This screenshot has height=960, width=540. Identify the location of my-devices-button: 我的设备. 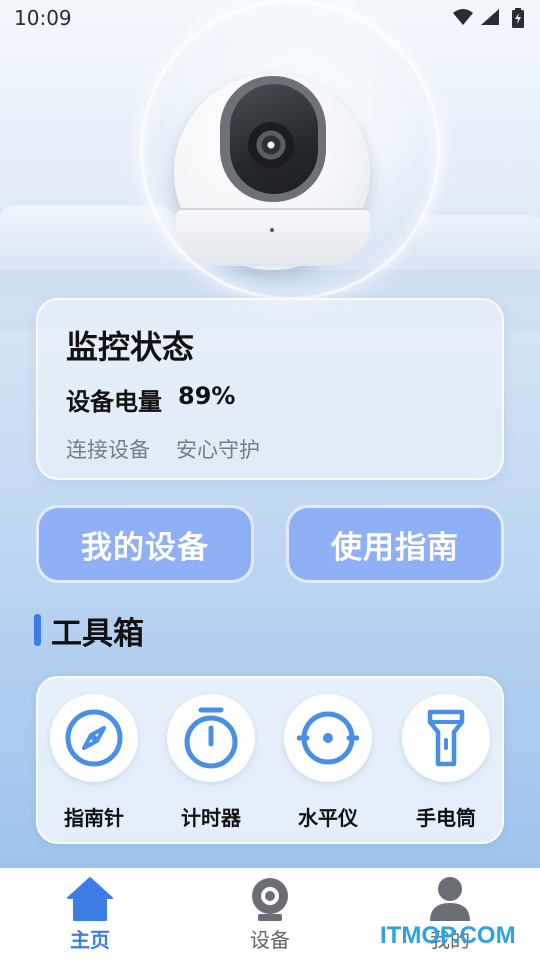
(145, 544).